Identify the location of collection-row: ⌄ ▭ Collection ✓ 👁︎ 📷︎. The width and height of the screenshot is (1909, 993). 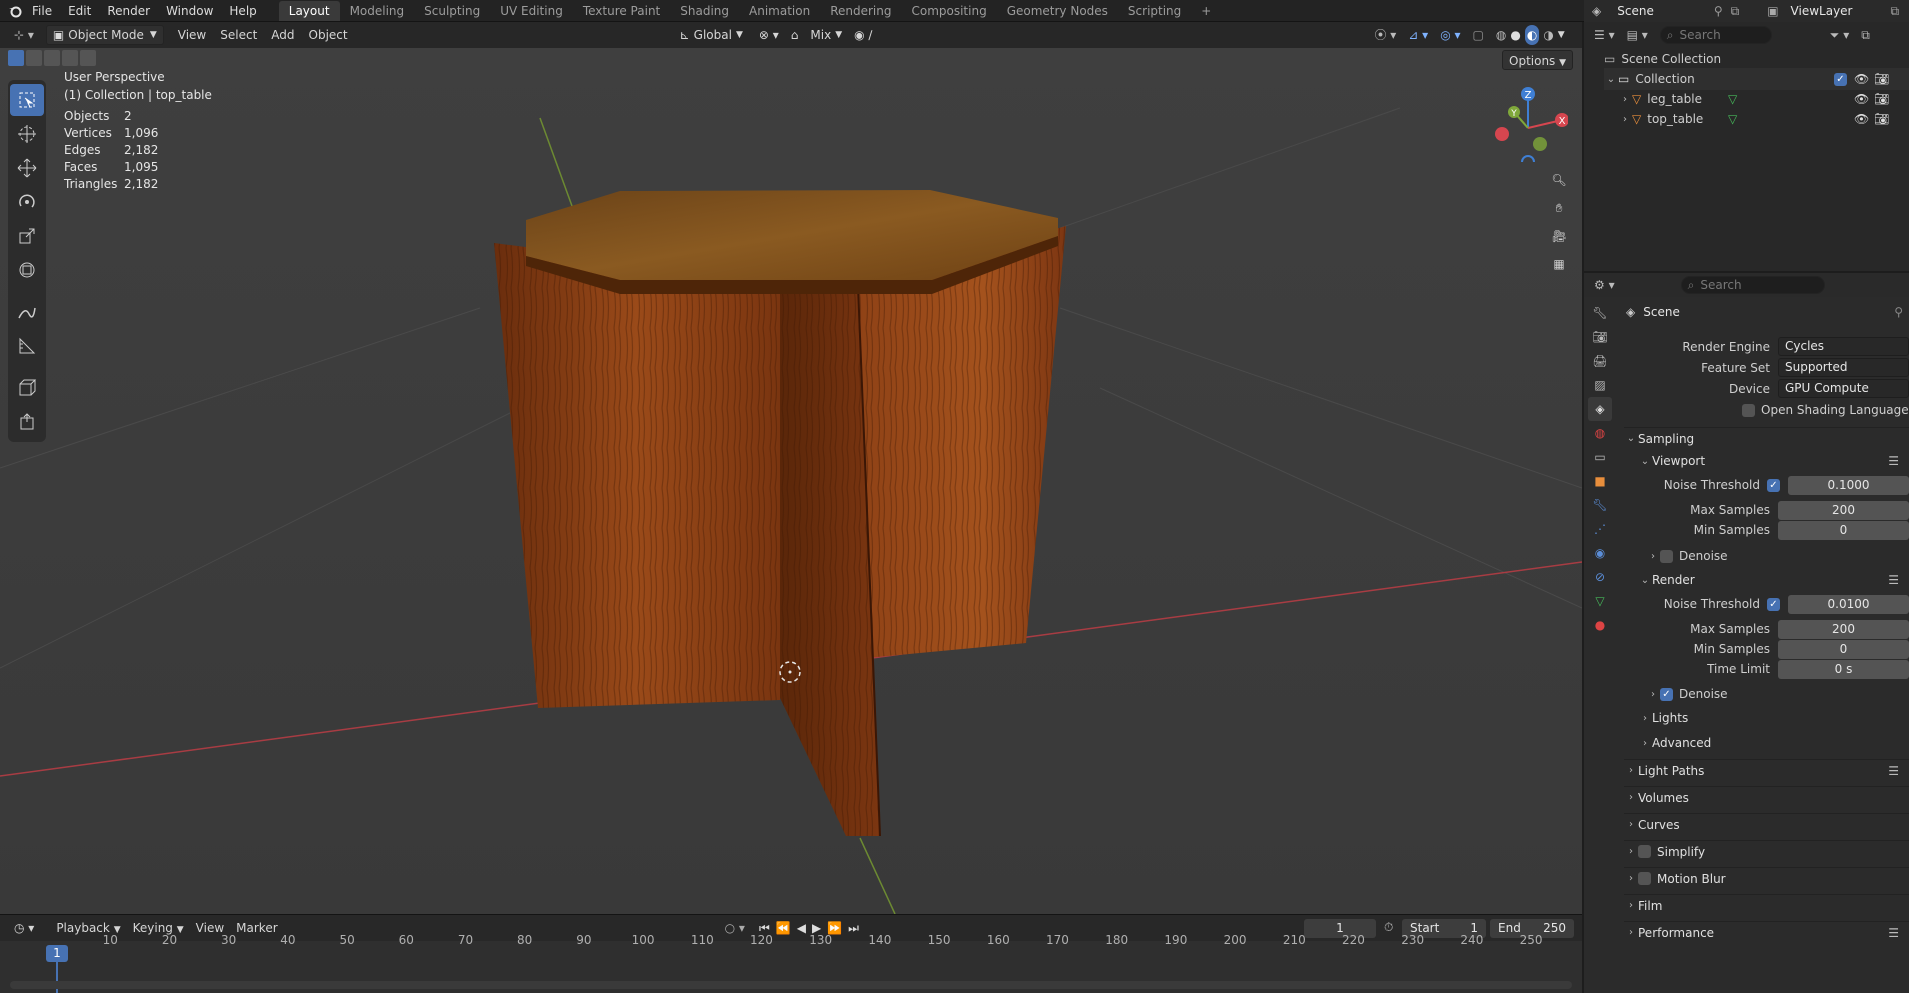
(1756, 79).